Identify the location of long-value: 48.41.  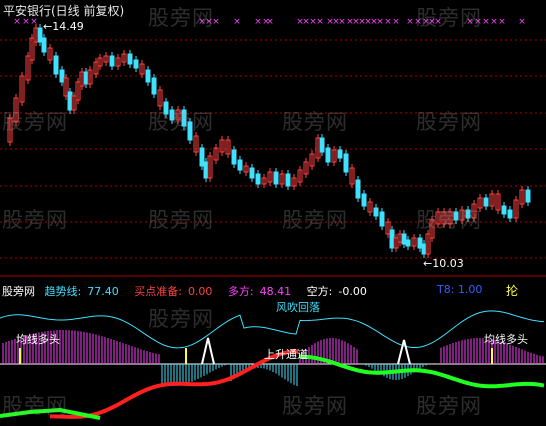
(275, 291).